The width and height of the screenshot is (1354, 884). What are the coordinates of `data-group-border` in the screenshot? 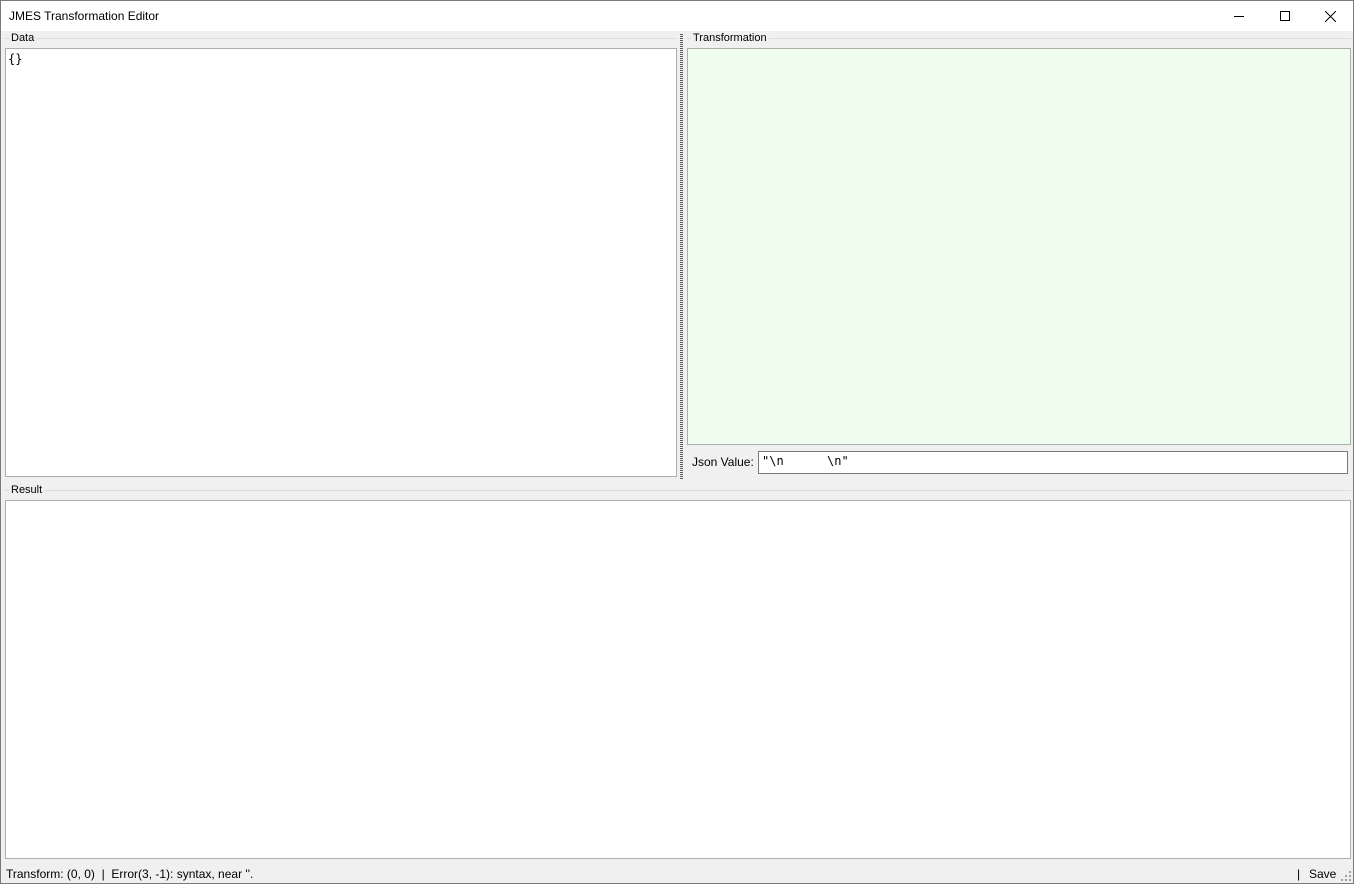 It's located at (341, 38).